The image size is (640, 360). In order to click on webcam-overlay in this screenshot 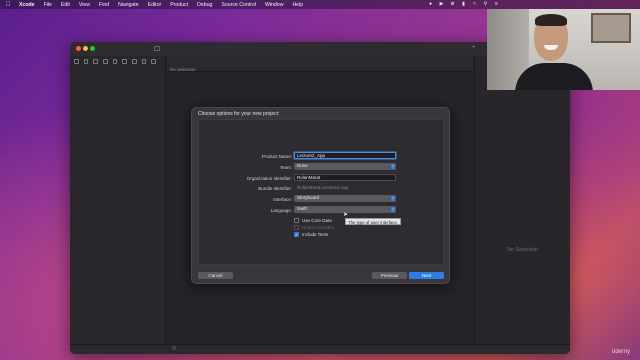, I will do `click(563, 49)`.